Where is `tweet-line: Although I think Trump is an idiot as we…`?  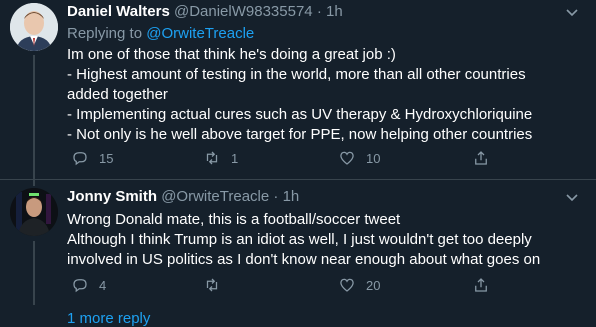 tweet-line: Although I think Trump is an idiot as we… is located at coordinates (299, 239).